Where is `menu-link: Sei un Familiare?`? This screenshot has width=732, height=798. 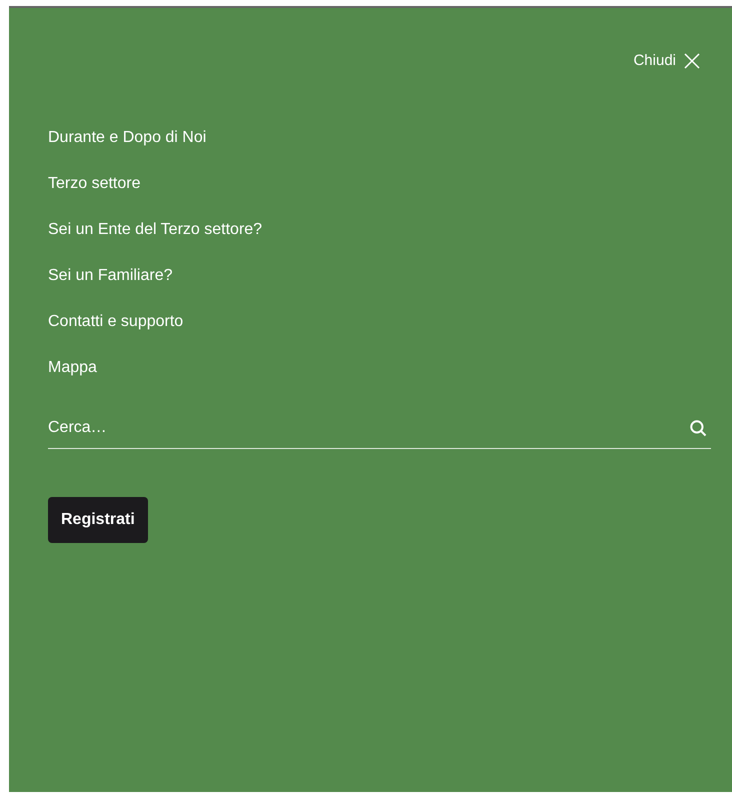
menu-link: Sei un Familiare? is located at coordinates (110, 276).